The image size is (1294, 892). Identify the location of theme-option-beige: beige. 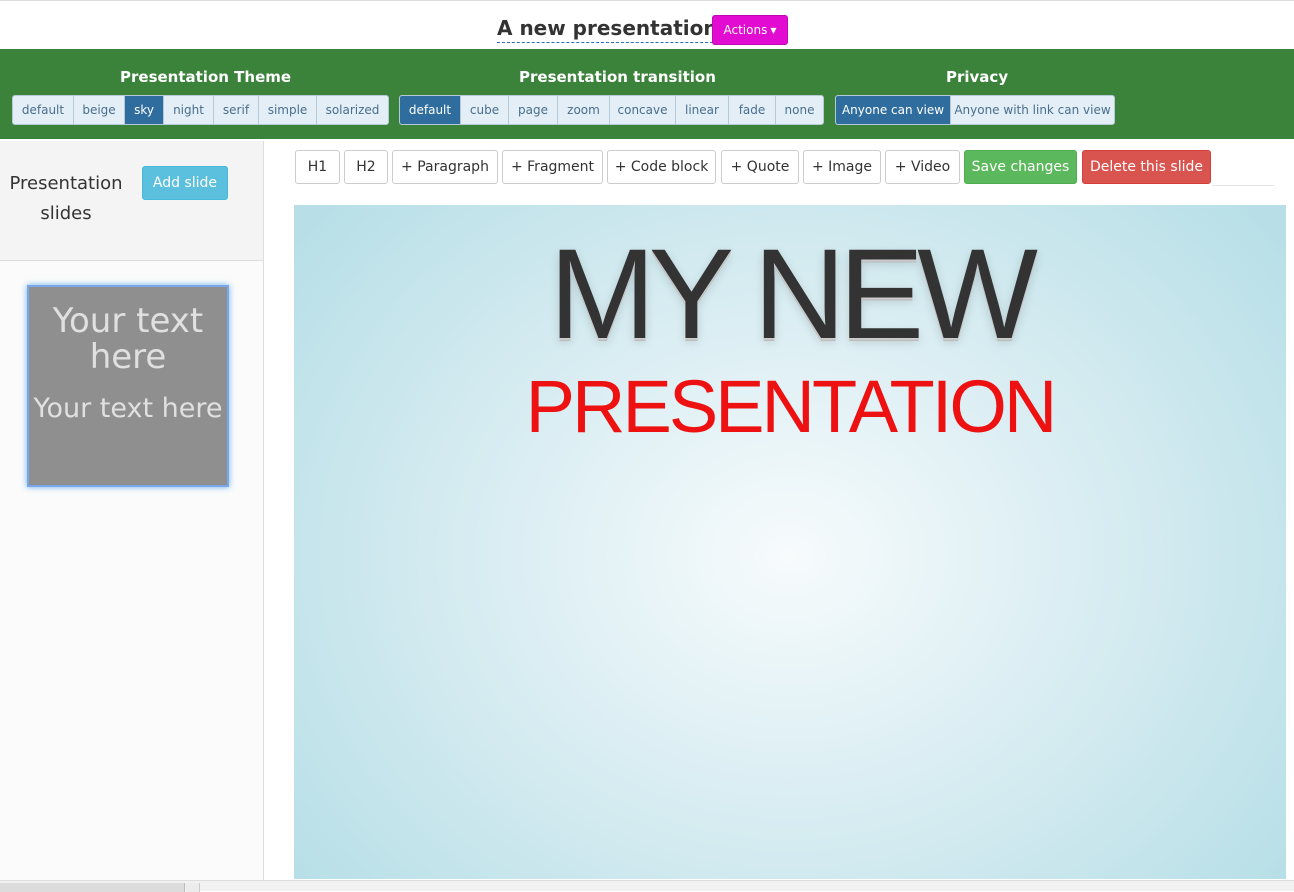
(99, 110).